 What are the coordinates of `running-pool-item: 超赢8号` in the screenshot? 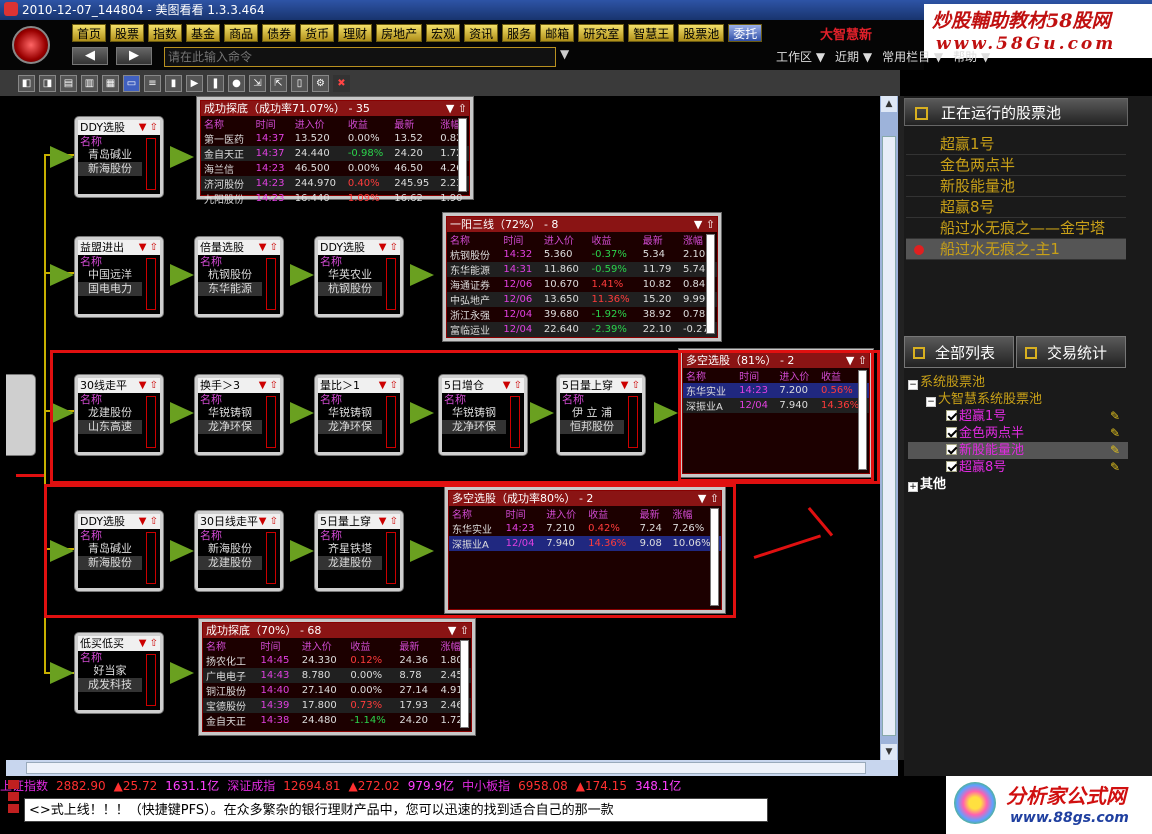 It's located at (1016, 207).